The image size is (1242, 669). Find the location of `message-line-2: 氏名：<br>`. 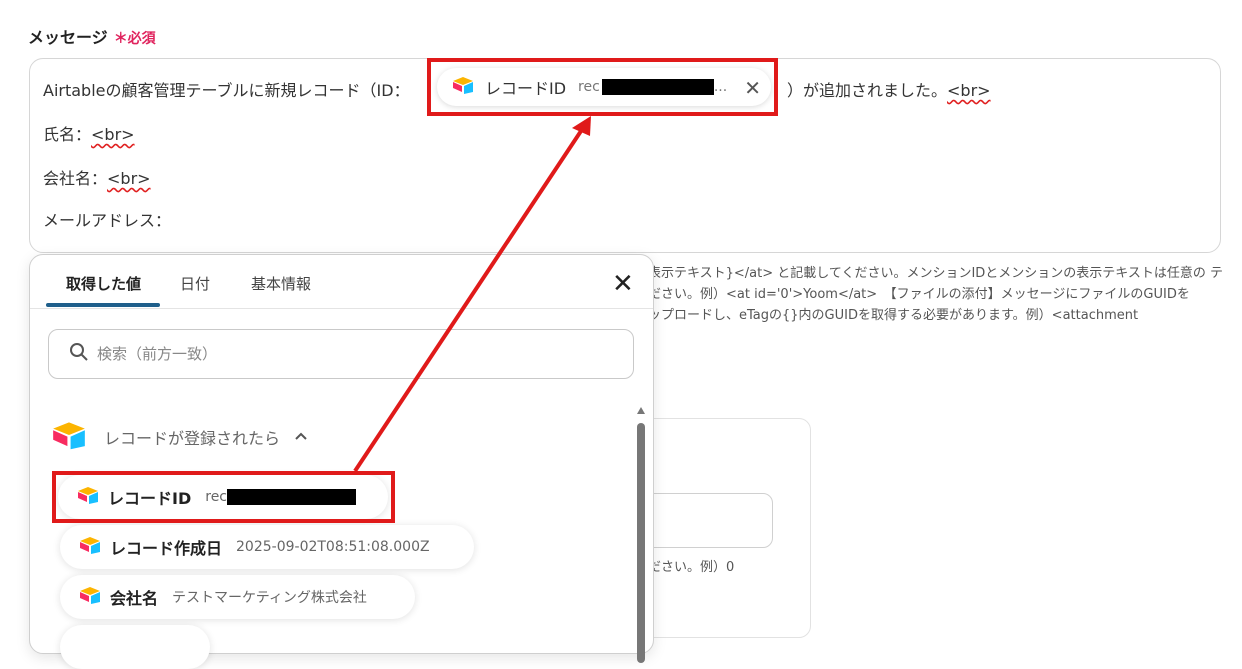

message-line-2: 氏名：<br> is located at coordinates (89, 133).